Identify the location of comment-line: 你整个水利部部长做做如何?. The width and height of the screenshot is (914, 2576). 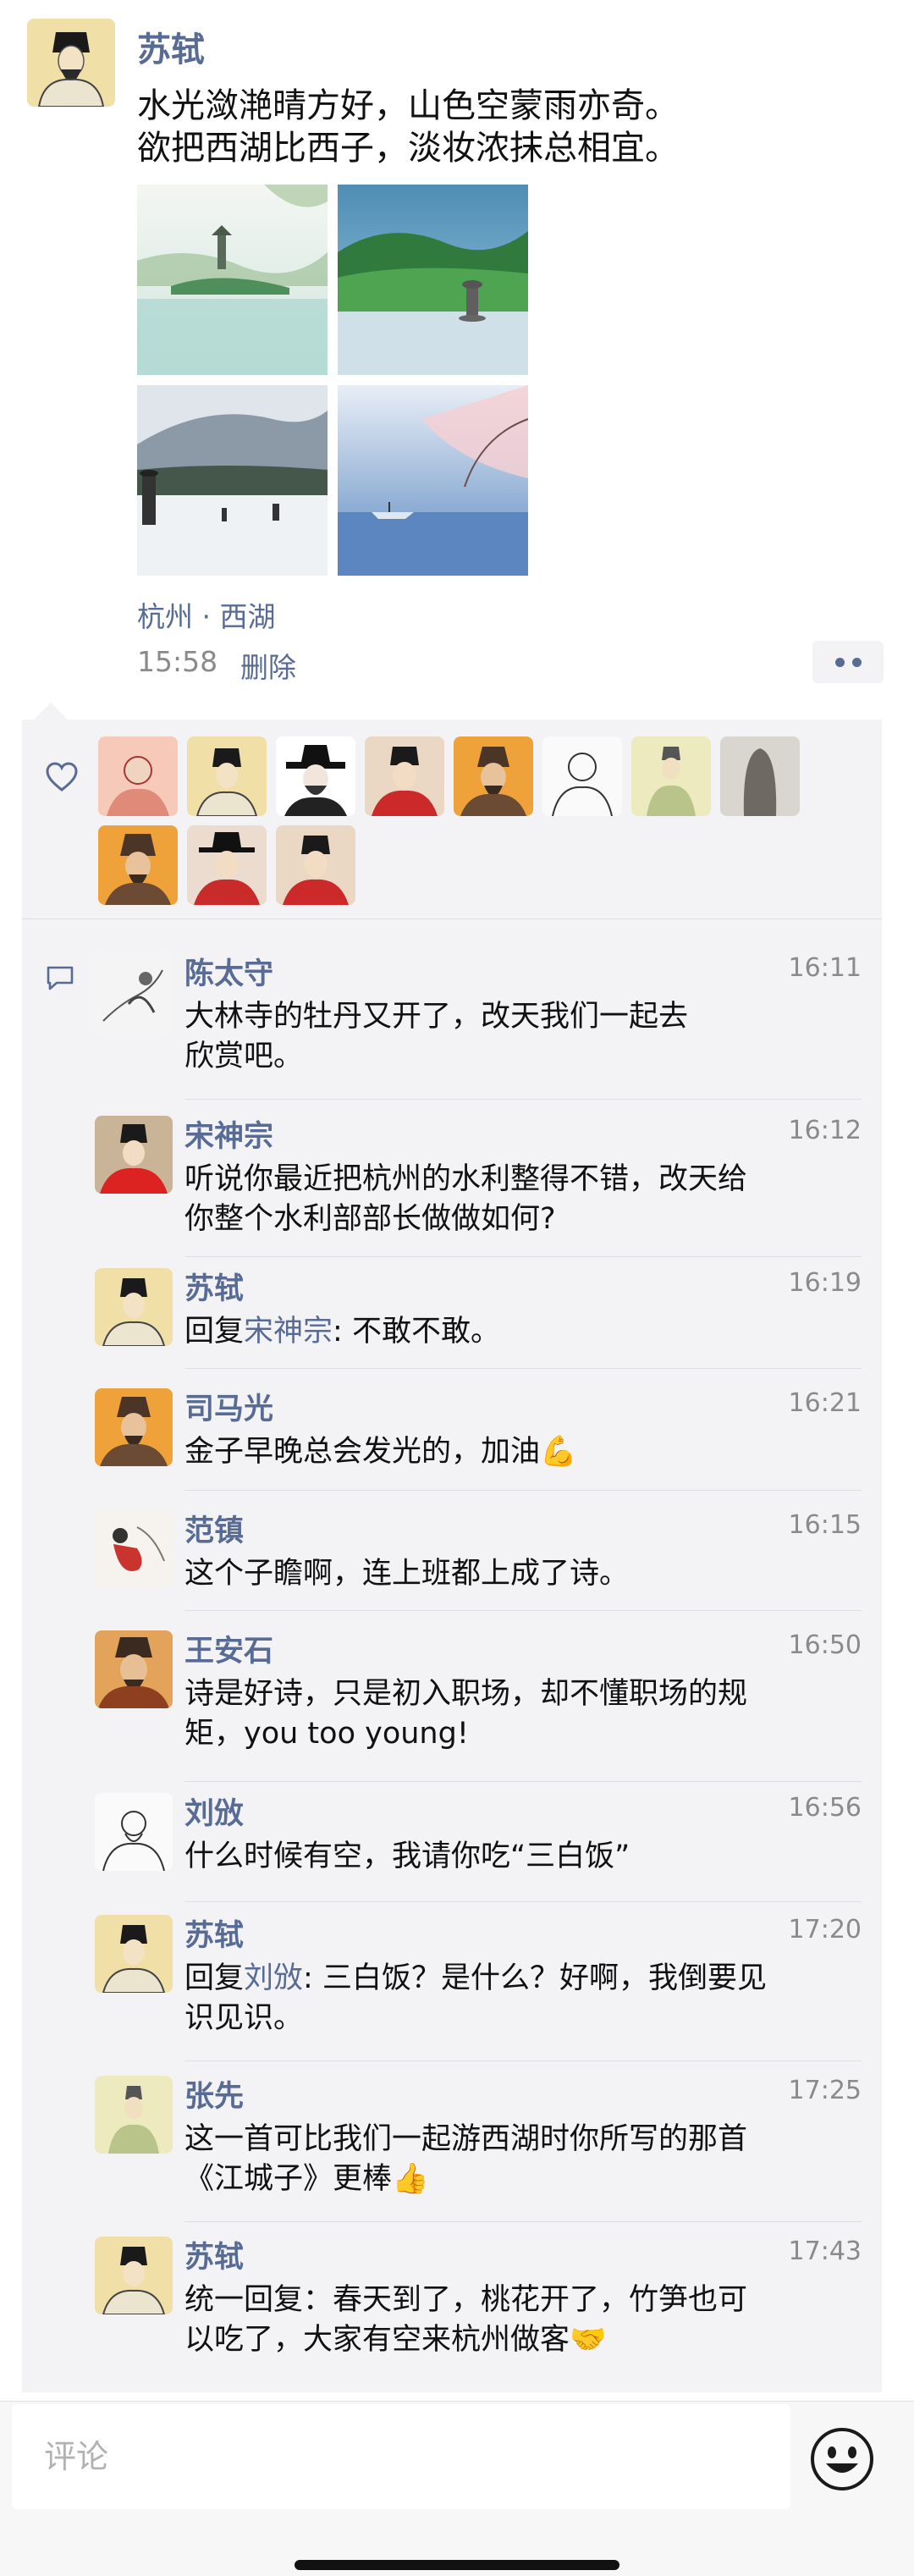
(370, 1219).